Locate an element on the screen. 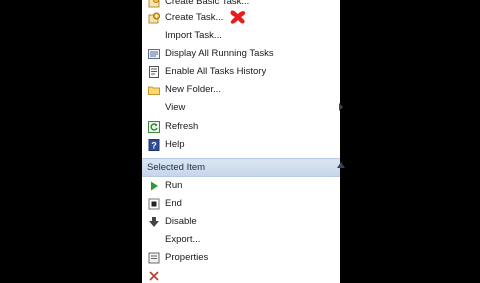  create-basic-task-icon is located at coordinates (153, 4).